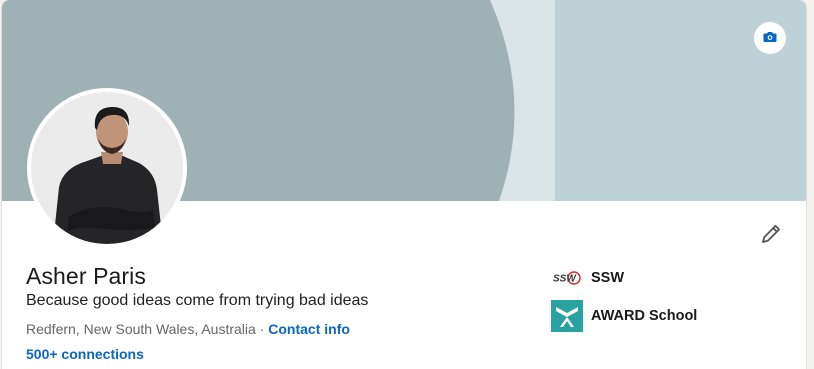 This screenshot has width=814, height=369. I want to click on ssw-logo-icon: SSW, so click(567, 278).